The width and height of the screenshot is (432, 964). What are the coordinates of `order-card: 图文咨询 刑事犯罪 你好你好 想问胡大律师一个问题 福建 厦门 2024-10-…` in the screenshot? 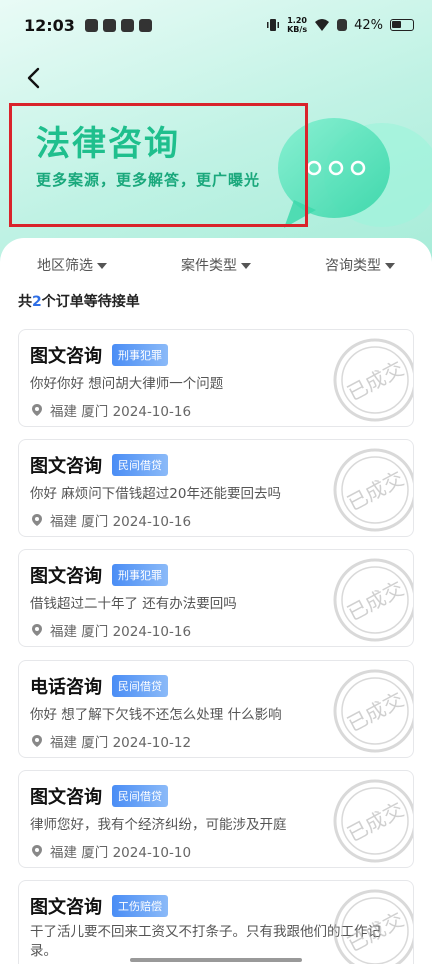 It's located at (216, 378).